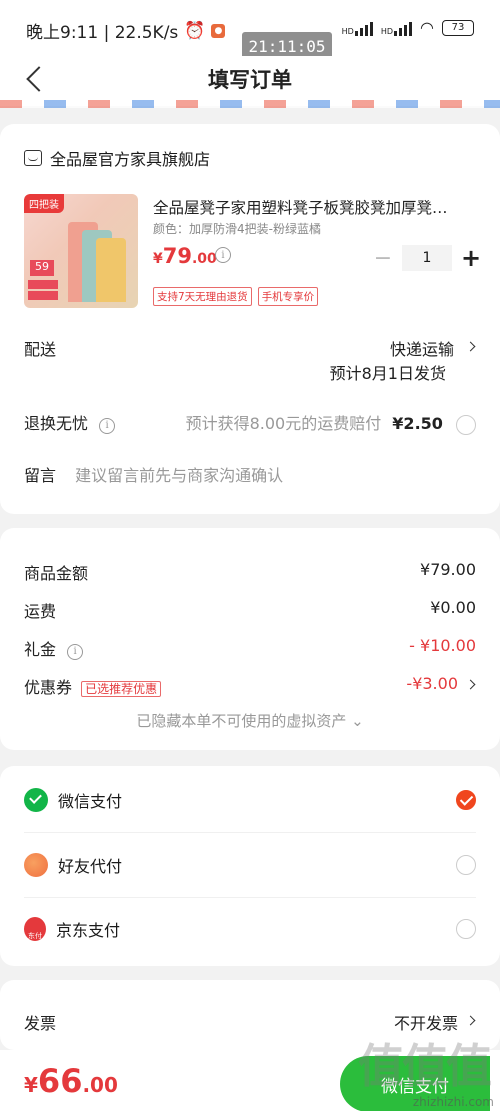 Image resolution: width=500 pixels, height=1111 pixels. I want to click on shop-icon, so click(33, 158).